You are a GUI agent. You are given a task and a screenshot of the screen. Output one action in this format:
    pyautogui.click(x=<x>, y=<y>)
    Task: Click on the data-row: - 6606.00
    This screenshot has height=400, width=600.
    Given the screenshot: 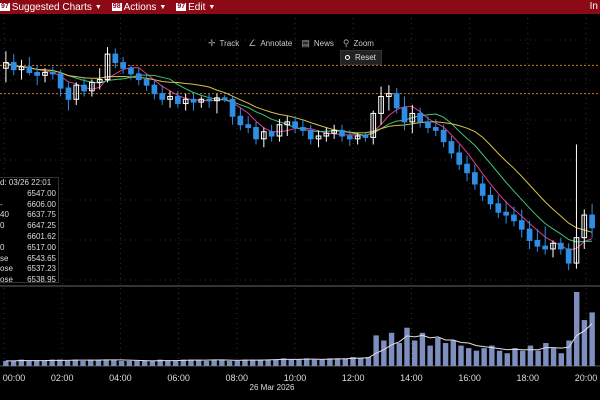 What is the action you would take?
    pyautogui.click(x=29, y=205)
    